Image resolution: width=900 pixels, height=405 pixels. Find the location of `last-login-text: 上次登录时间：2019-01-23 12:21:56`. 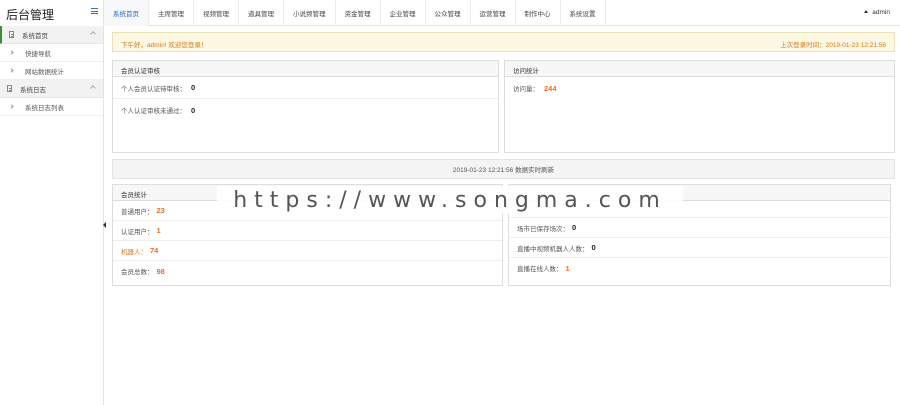

last-login-text: 上次登录时间：2019-01-23 12:21:56 is located at coordinates (833, 45).